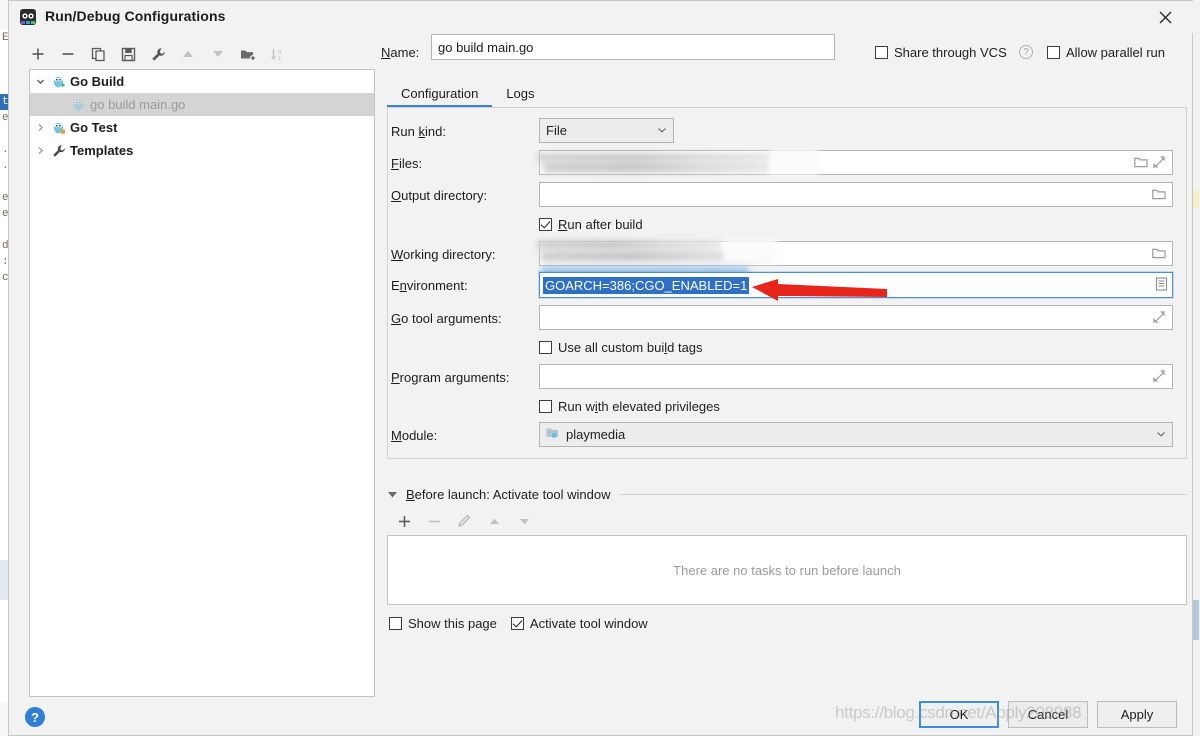 The image size is (1200, 736). Describe the element at coordinates (434, 521) in the screenshot. I see `remove-task-button` at that location.